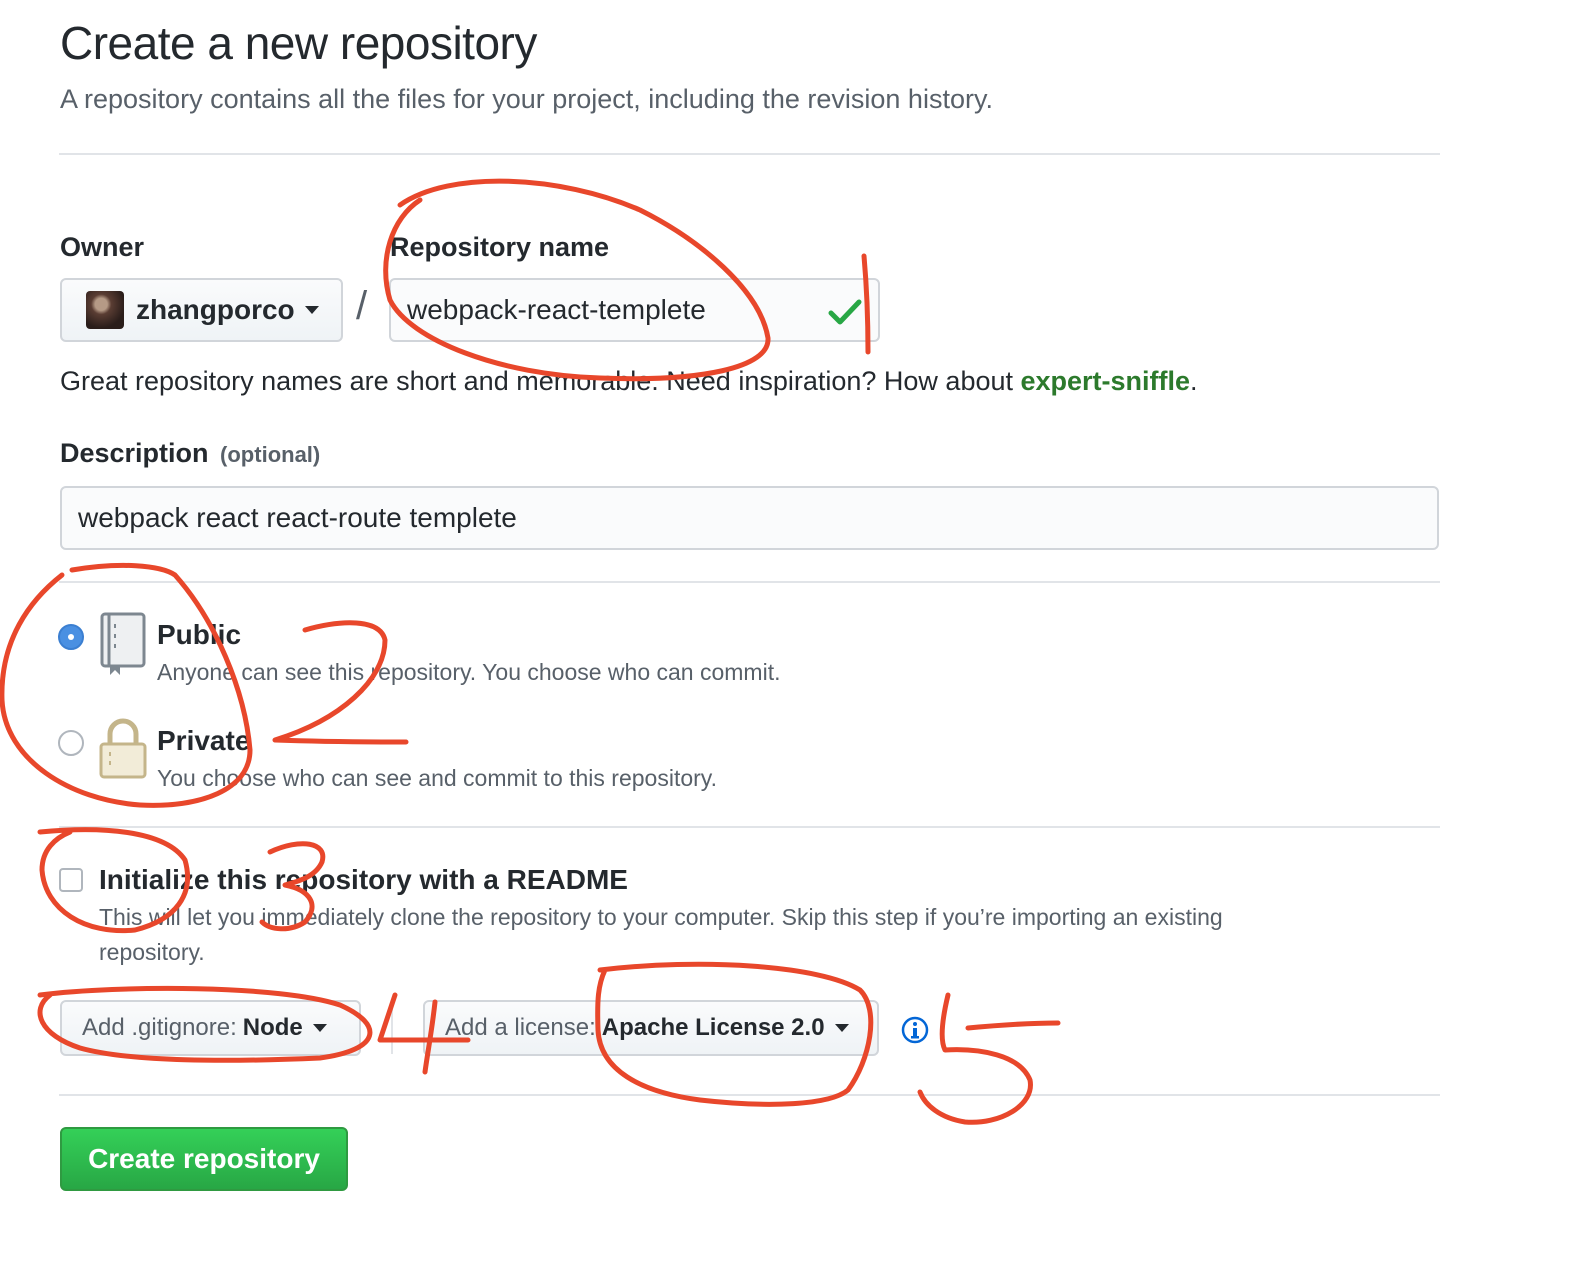 The image size is (1590, 1266). I want to click on gitignore-value: Node, so click(272, 1027).